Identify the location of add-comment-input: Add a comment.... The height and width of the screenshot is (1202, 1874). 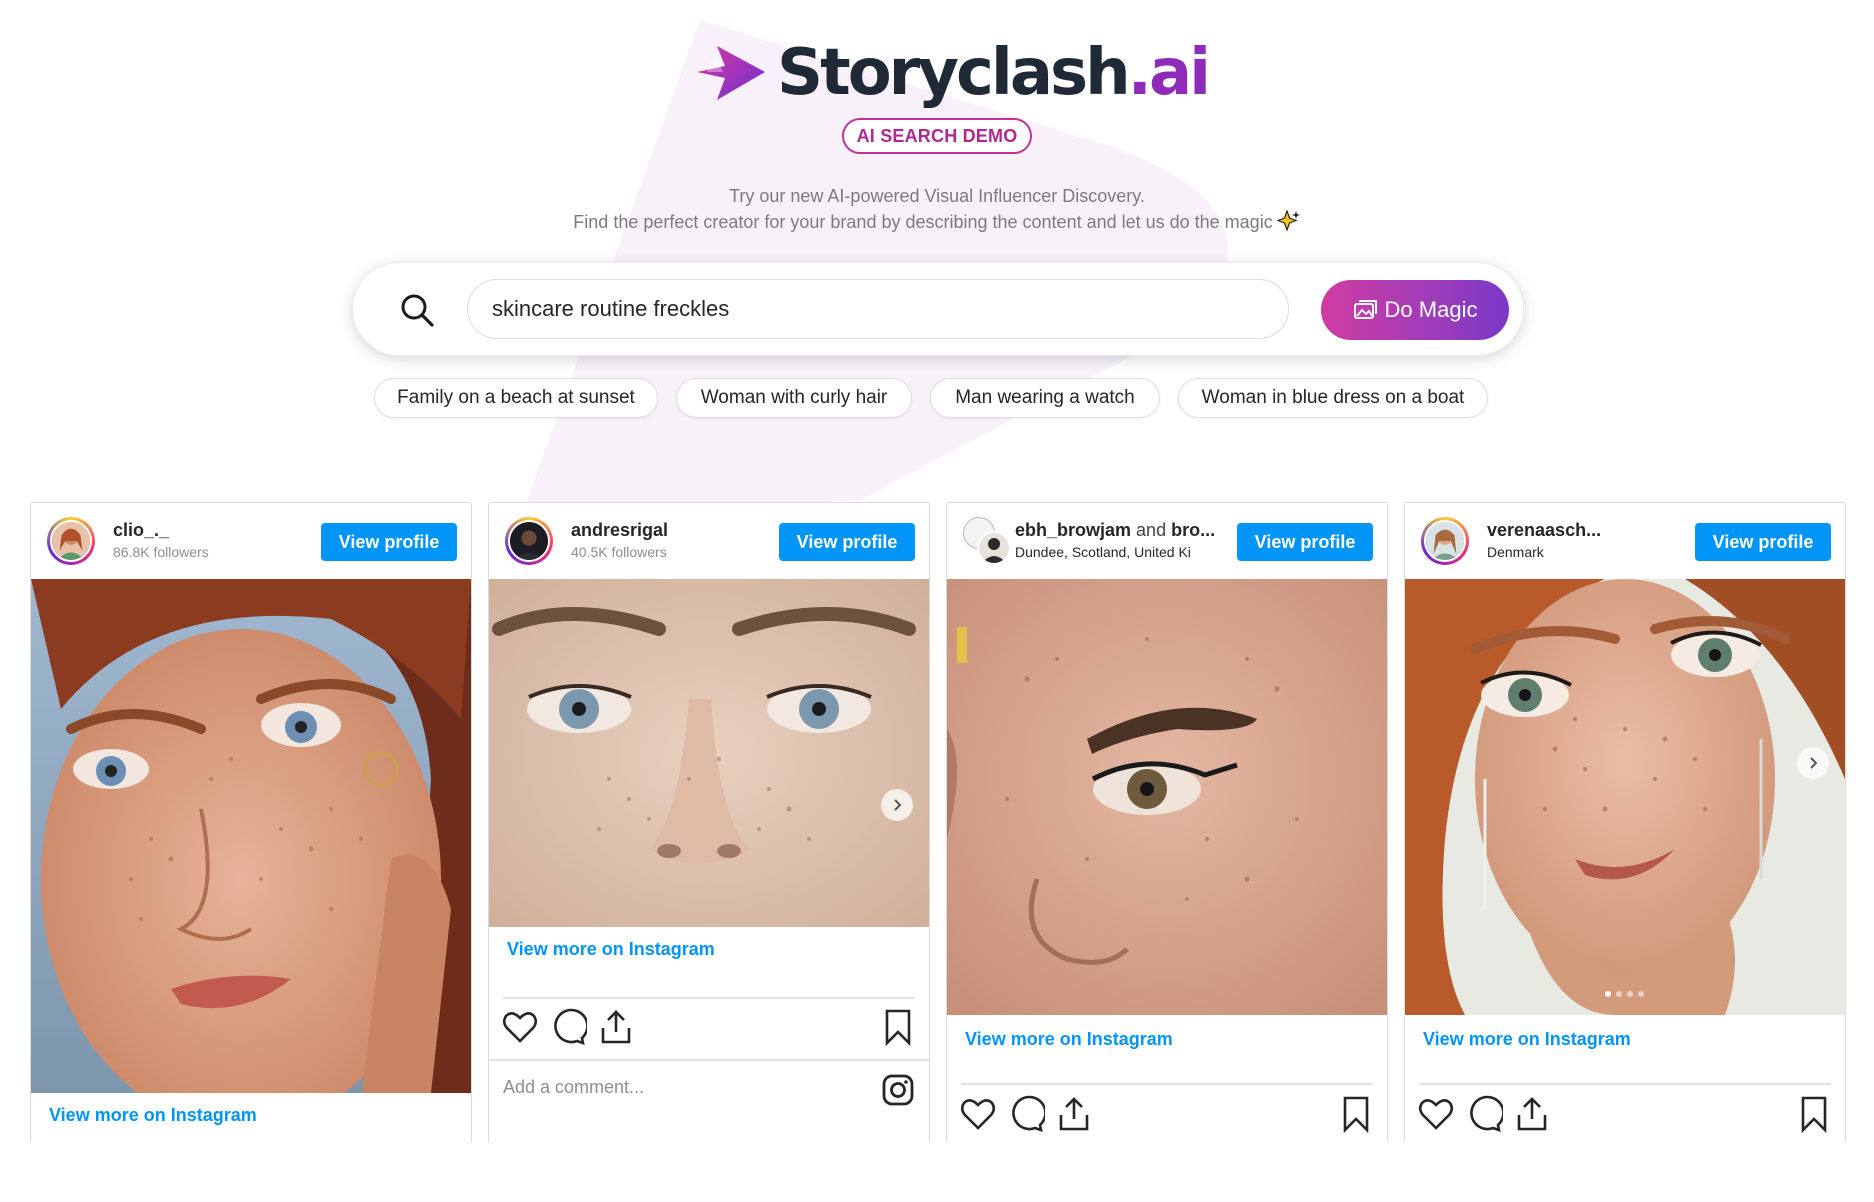
(573, 1087).